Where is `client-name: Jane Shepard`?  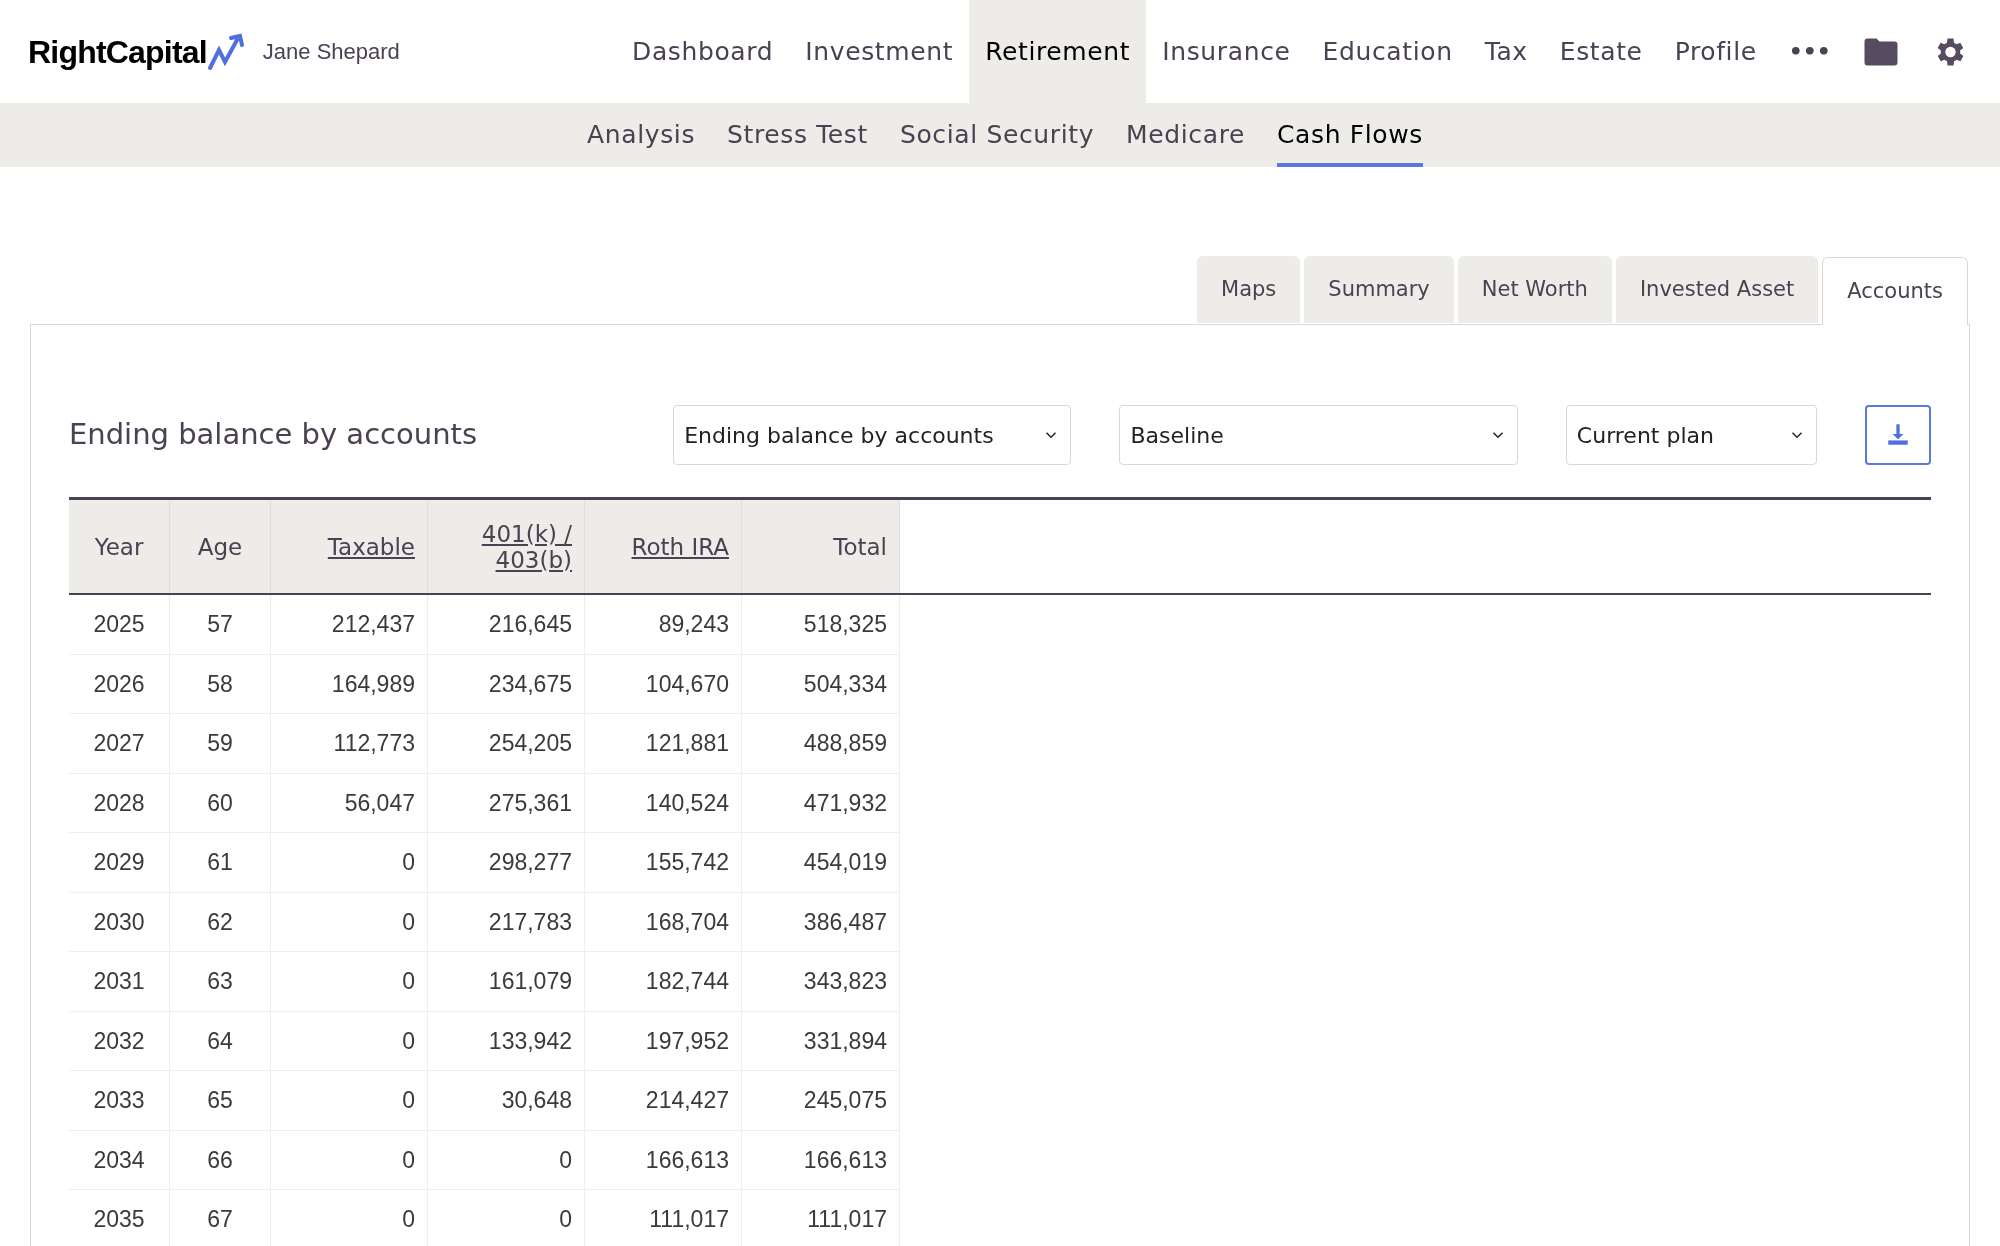
client-name: Jane Shepard is located at coordinates (331, 52).